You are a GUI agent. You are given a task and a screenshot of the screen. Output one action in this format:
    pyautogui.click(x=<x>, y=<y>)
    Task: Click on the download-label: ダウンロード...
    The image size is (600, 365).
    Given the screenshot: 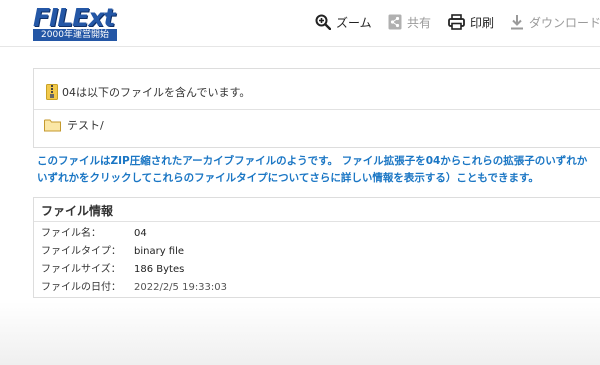 What is the action you would take?
    pyautogui.click(x=564, y=22)
    